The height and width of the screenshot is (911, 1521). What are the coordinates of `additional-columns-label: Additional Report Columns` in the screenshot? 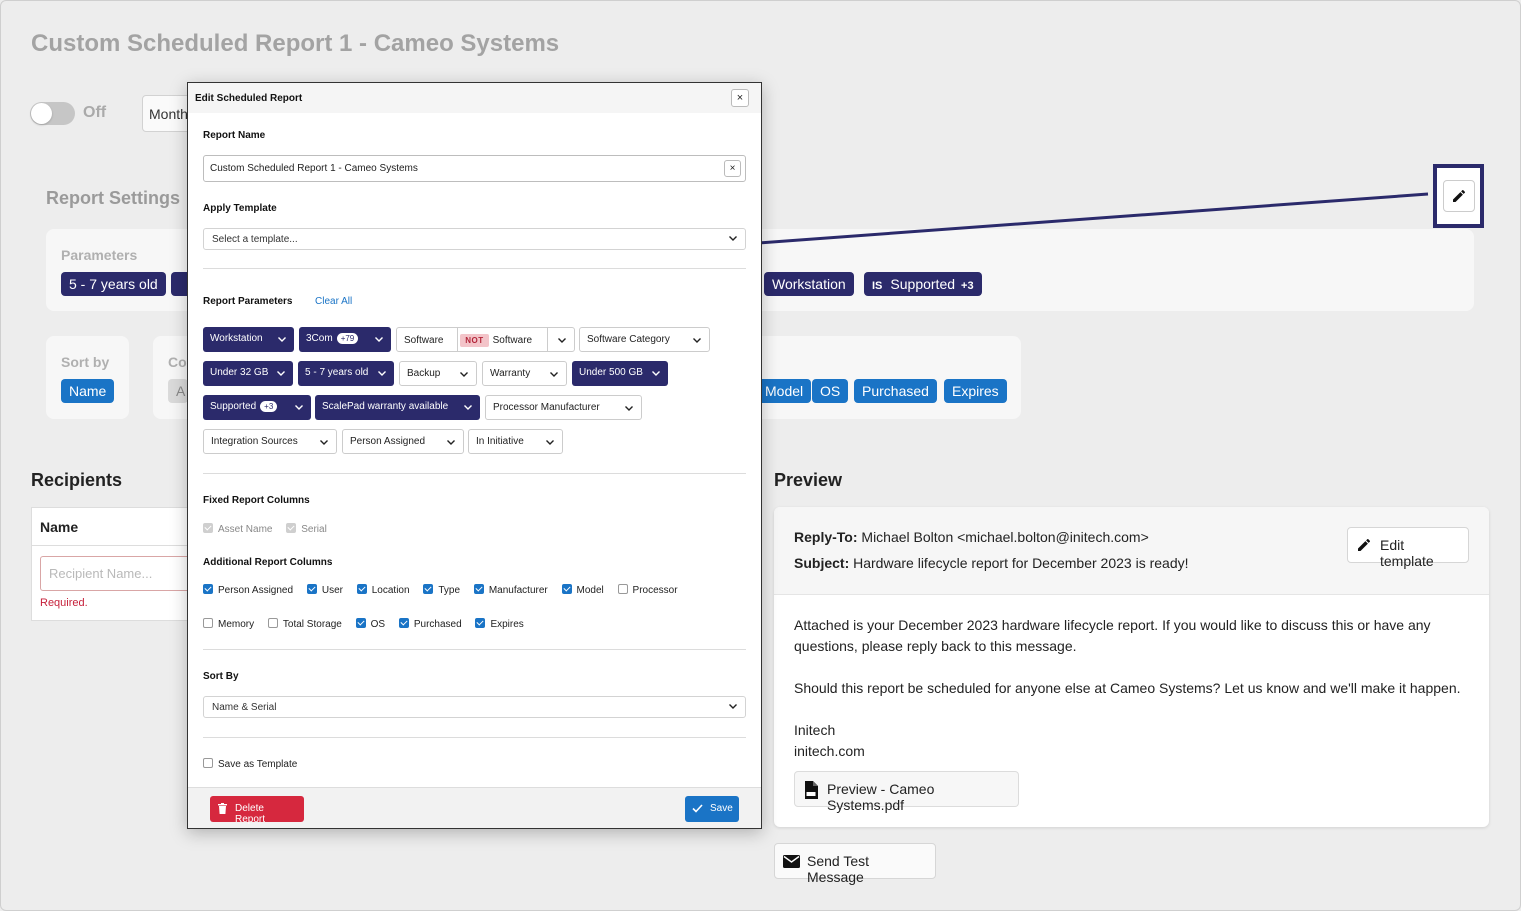 It's located at (268, 562).